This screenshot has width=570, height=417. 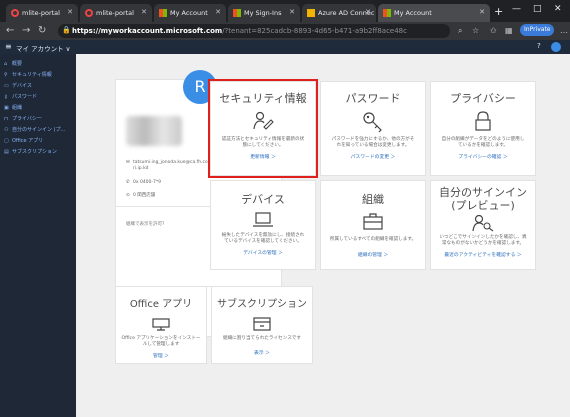 I want to click on favorites-icon: ✩, so click(x=493, y=30).